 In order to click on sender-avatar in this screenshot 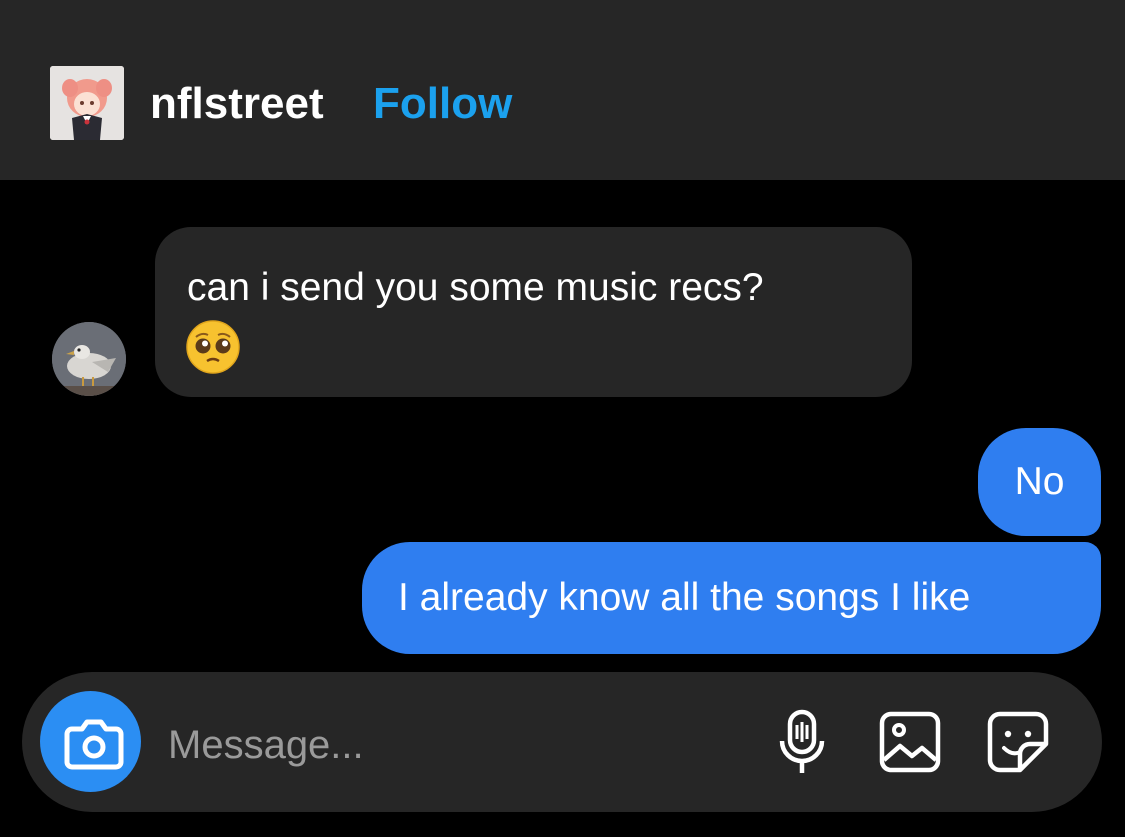, I will do `click(89, 359)`.